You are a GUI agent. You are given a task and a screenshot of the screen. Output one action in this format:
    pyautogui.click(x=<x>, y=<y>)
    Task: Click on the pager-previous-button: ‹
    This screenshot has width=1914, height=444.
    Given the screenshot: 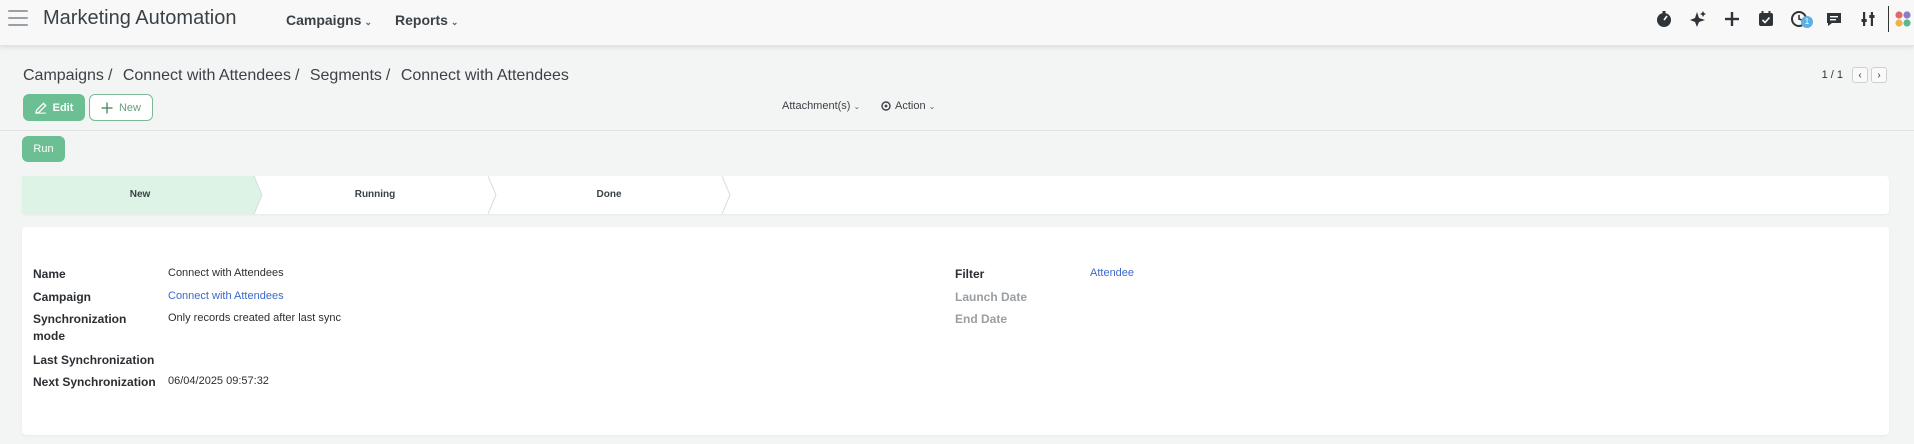 What is the action you would take?
    pyautogui.click(x=1860, y=75)
    